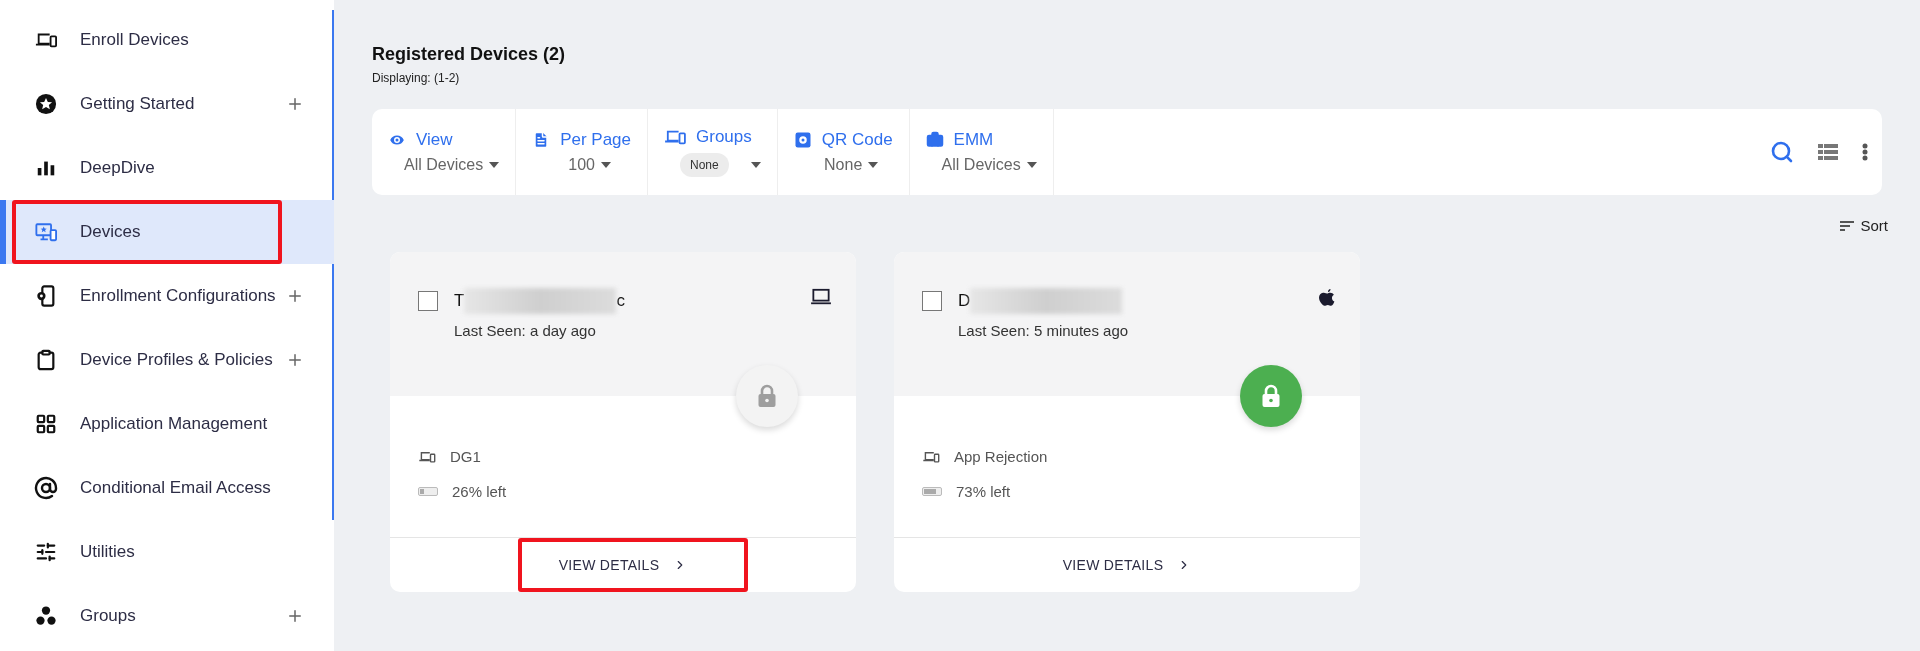 The height and width of the screenshot is (651, 1920). Describe the element at coordinates (459, 301) in the screenshot. I see `device-name: T` at that location.